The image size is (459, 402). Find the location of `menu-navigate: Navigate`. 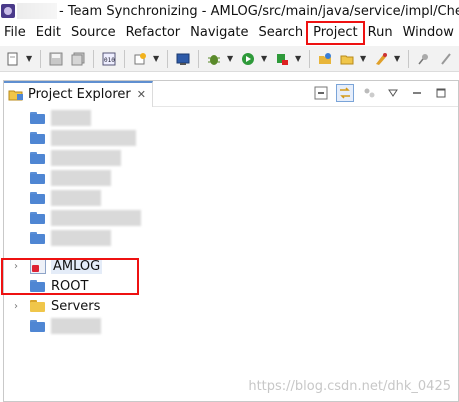

menu-navigate: Navigate is located at coordinates (219, 33).